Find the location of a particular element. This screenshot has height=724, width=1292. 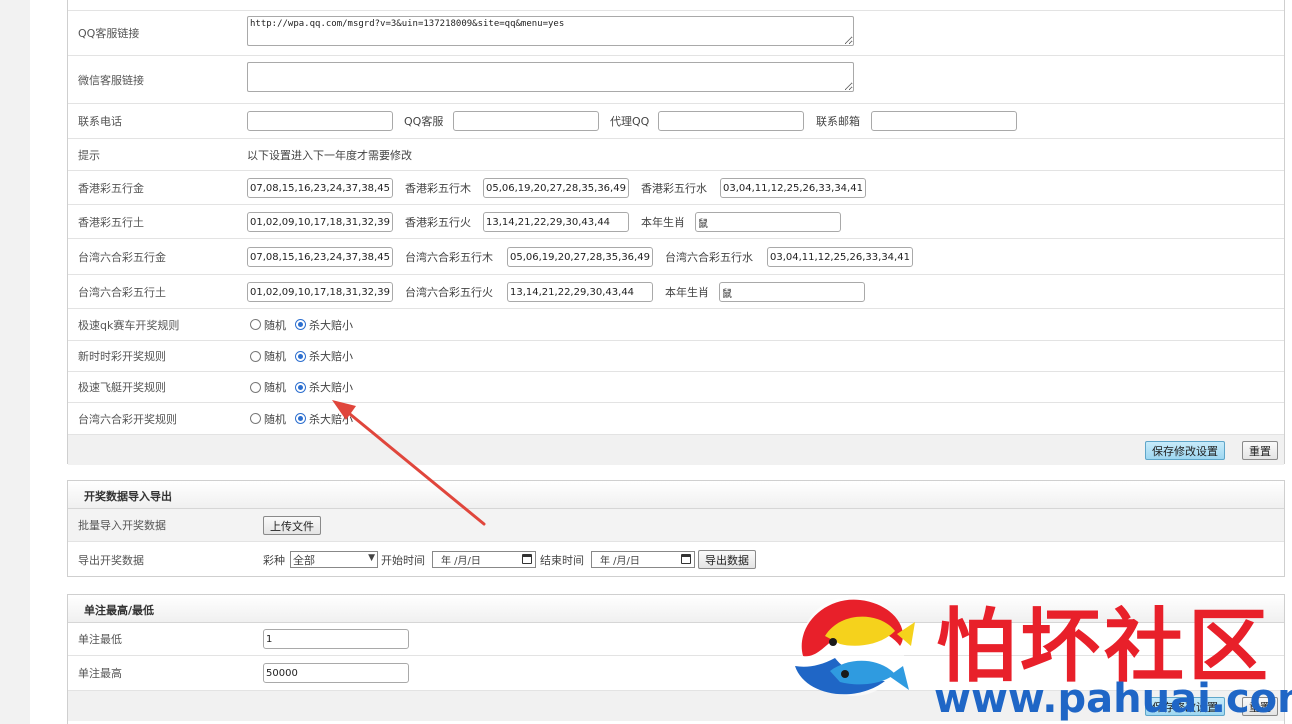

hk-row-1: 香港彩五行金 香港彩五行木 香港彩五行水 is located at coordinates (676, 188).